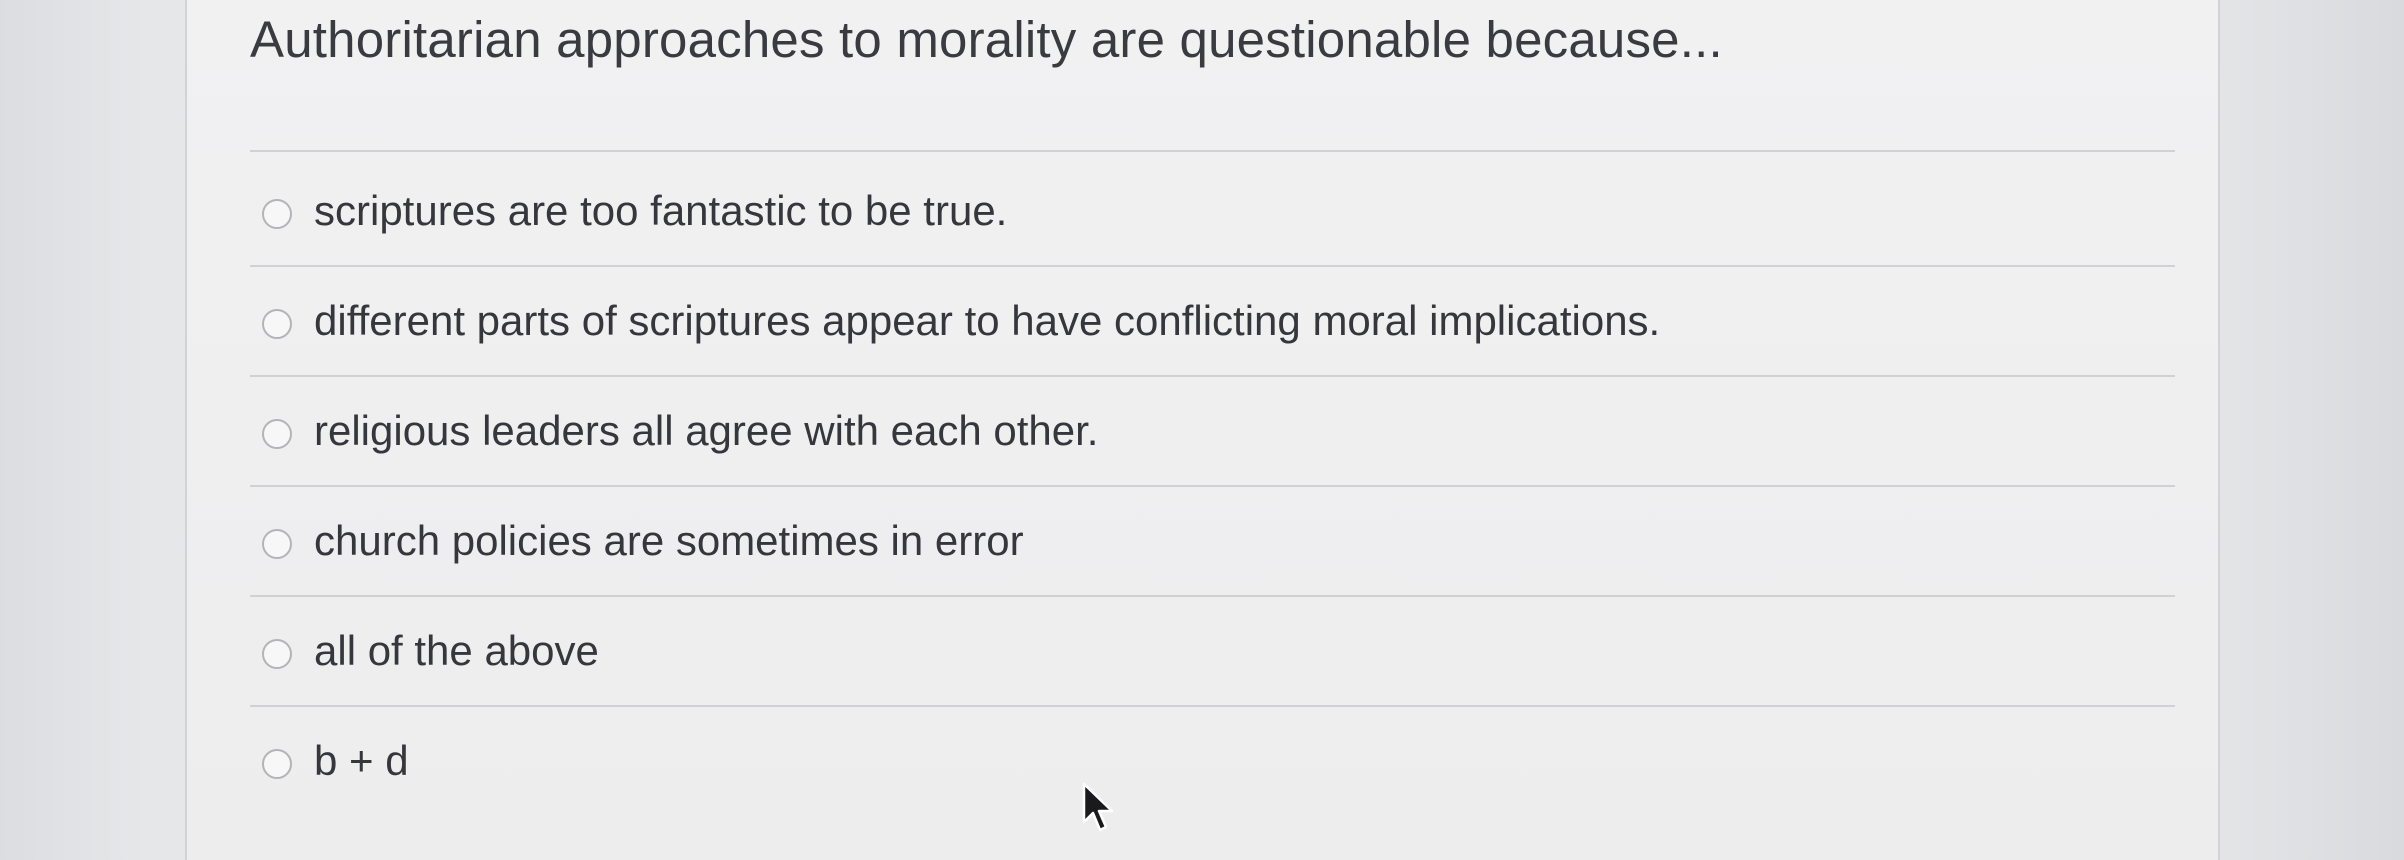 The height and width of the screenshot is (860, 2404). Describe the element at coordinates (1202, 545) in the screenshot. I see `option-4: church policies are sometimes in error` at that location.